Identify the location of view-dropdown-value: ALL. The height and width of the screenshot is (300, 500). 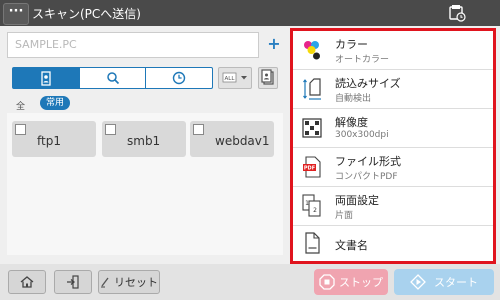
(230, 79).